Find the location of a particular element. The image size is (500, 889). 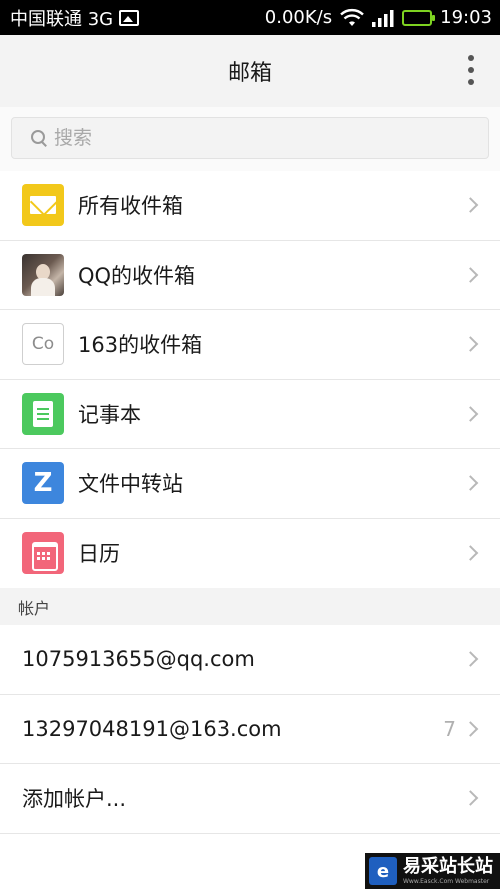

list-item-all-inboxes: 所有收件箱 is located at coordinates (250, 206).